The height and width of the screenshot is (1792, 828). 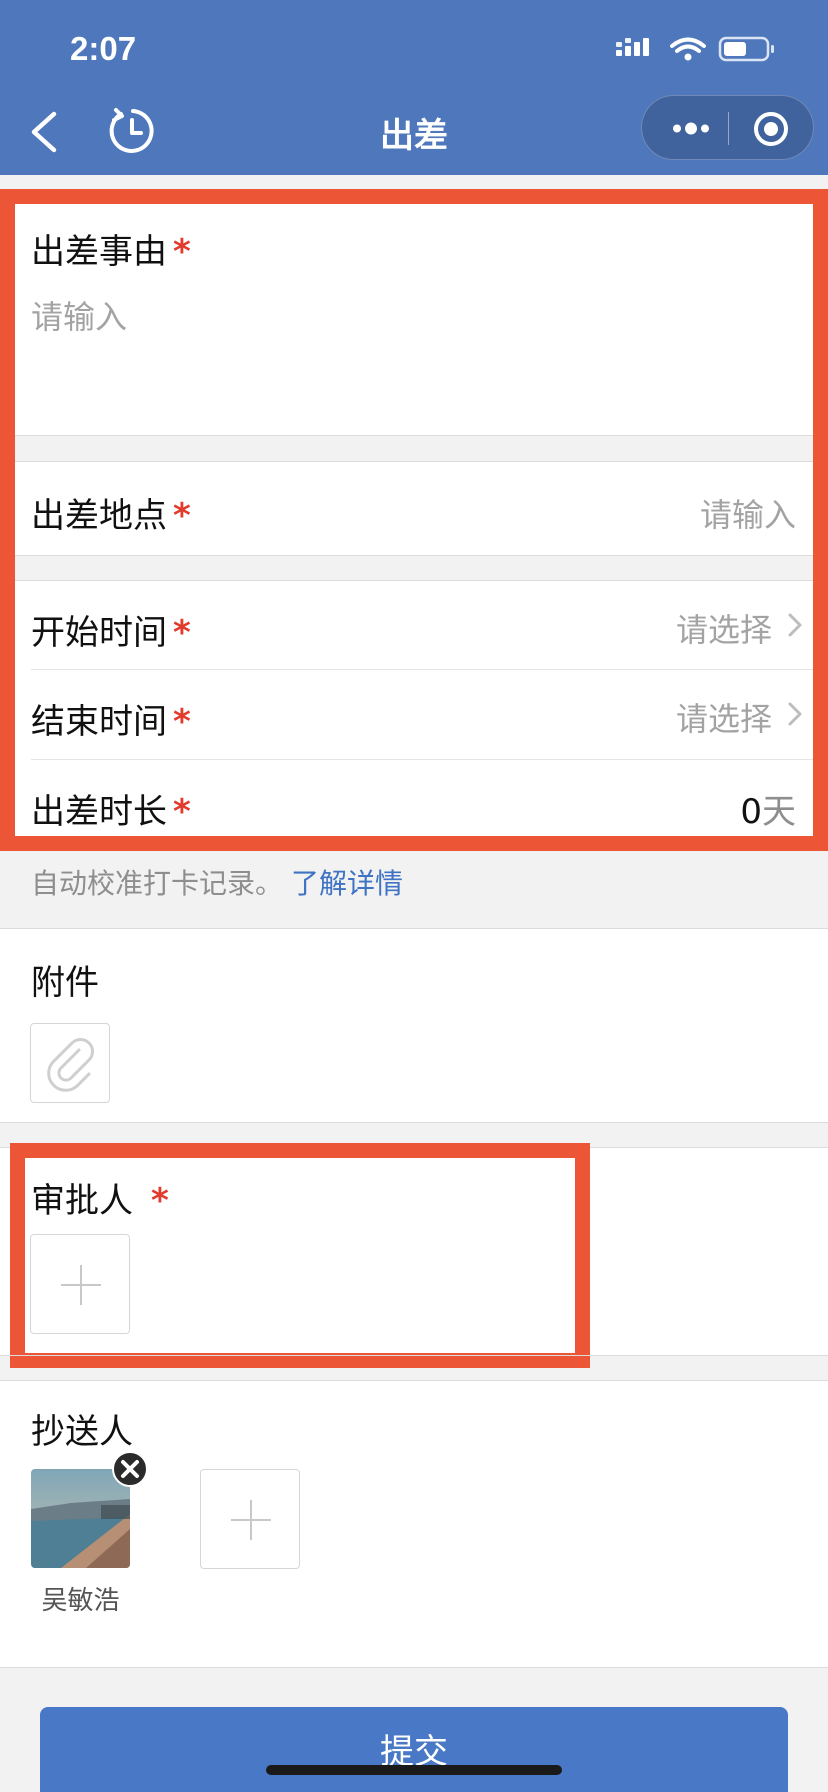 I want to click on wifi-icon, so click(x=688, y=45).